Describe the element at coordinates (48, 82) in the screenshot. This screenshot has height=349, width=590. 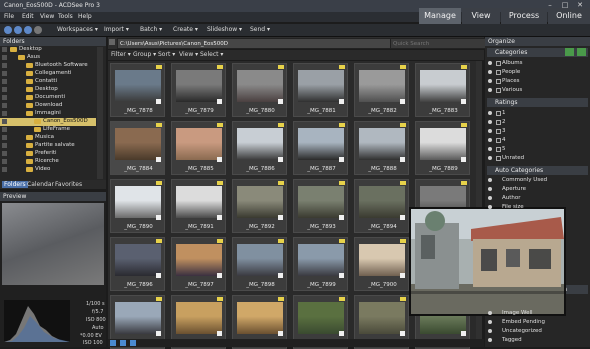
I see `folder-item: Contatti` at that location.